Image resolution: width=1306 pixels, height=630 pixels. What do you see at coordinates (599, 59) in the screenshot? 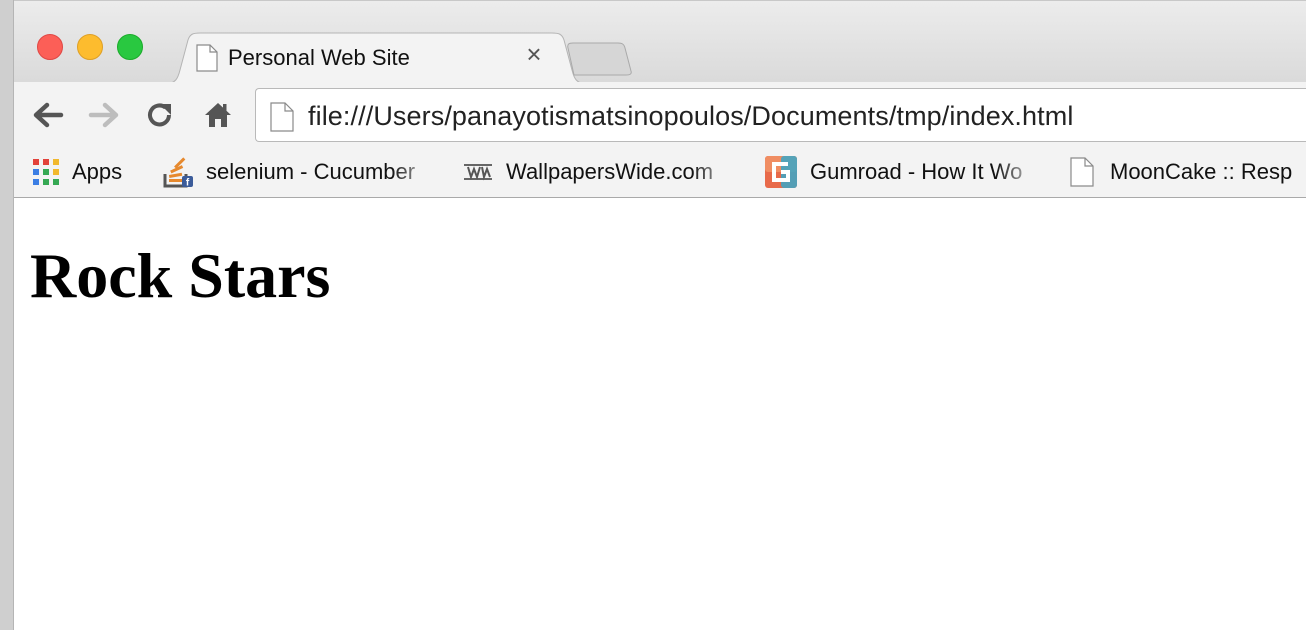
I see `new-tab-button` at bounding box center [599, 59].